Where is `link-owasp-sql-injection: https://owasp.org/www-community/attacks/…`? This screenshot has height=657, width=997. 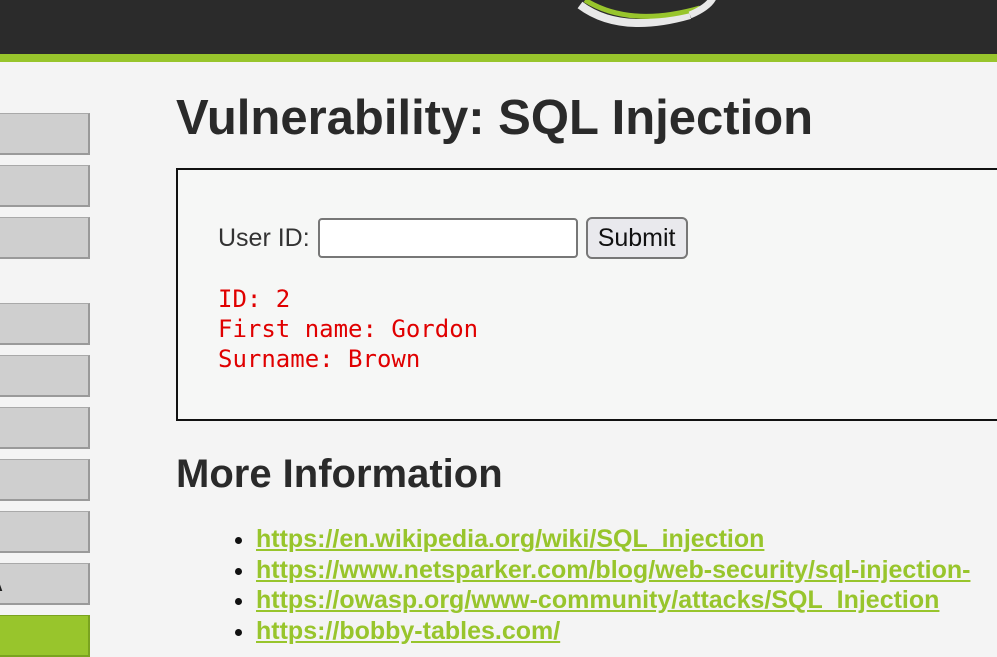 link-owasp-sql-injection: https://owasp.org/www-community/attacks/… is located at coordinates (597, 600).